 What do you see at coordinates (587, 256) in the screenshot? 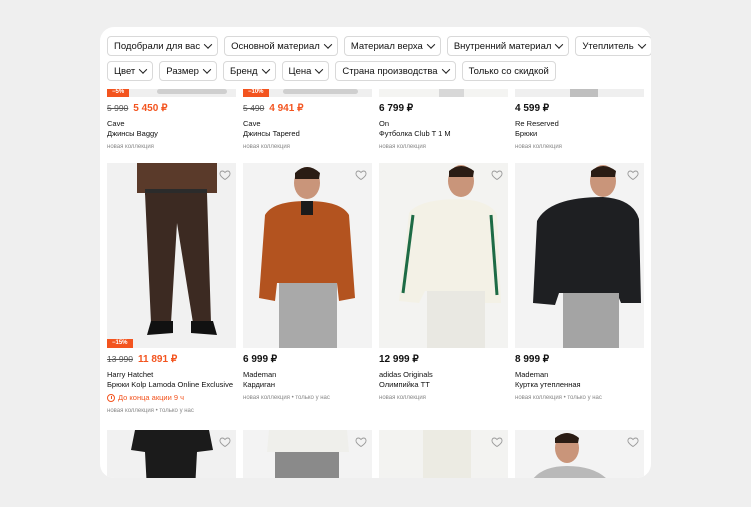
I see `model-jacket-illustration` at bounding box center [587, 256].